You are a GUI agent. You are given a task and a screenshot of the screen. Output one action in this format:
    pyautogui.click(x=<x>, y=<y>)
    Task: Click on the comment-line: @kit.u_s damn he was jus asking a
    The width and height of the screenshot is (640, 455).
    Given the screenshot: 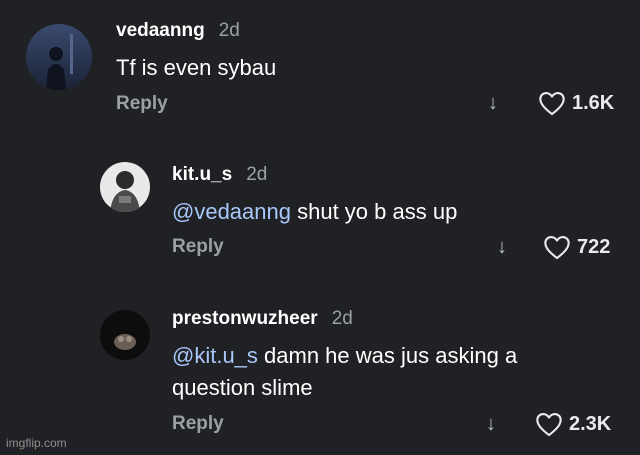 What is the action you would take?
    pyautogui.click(x=344, y=356)
    